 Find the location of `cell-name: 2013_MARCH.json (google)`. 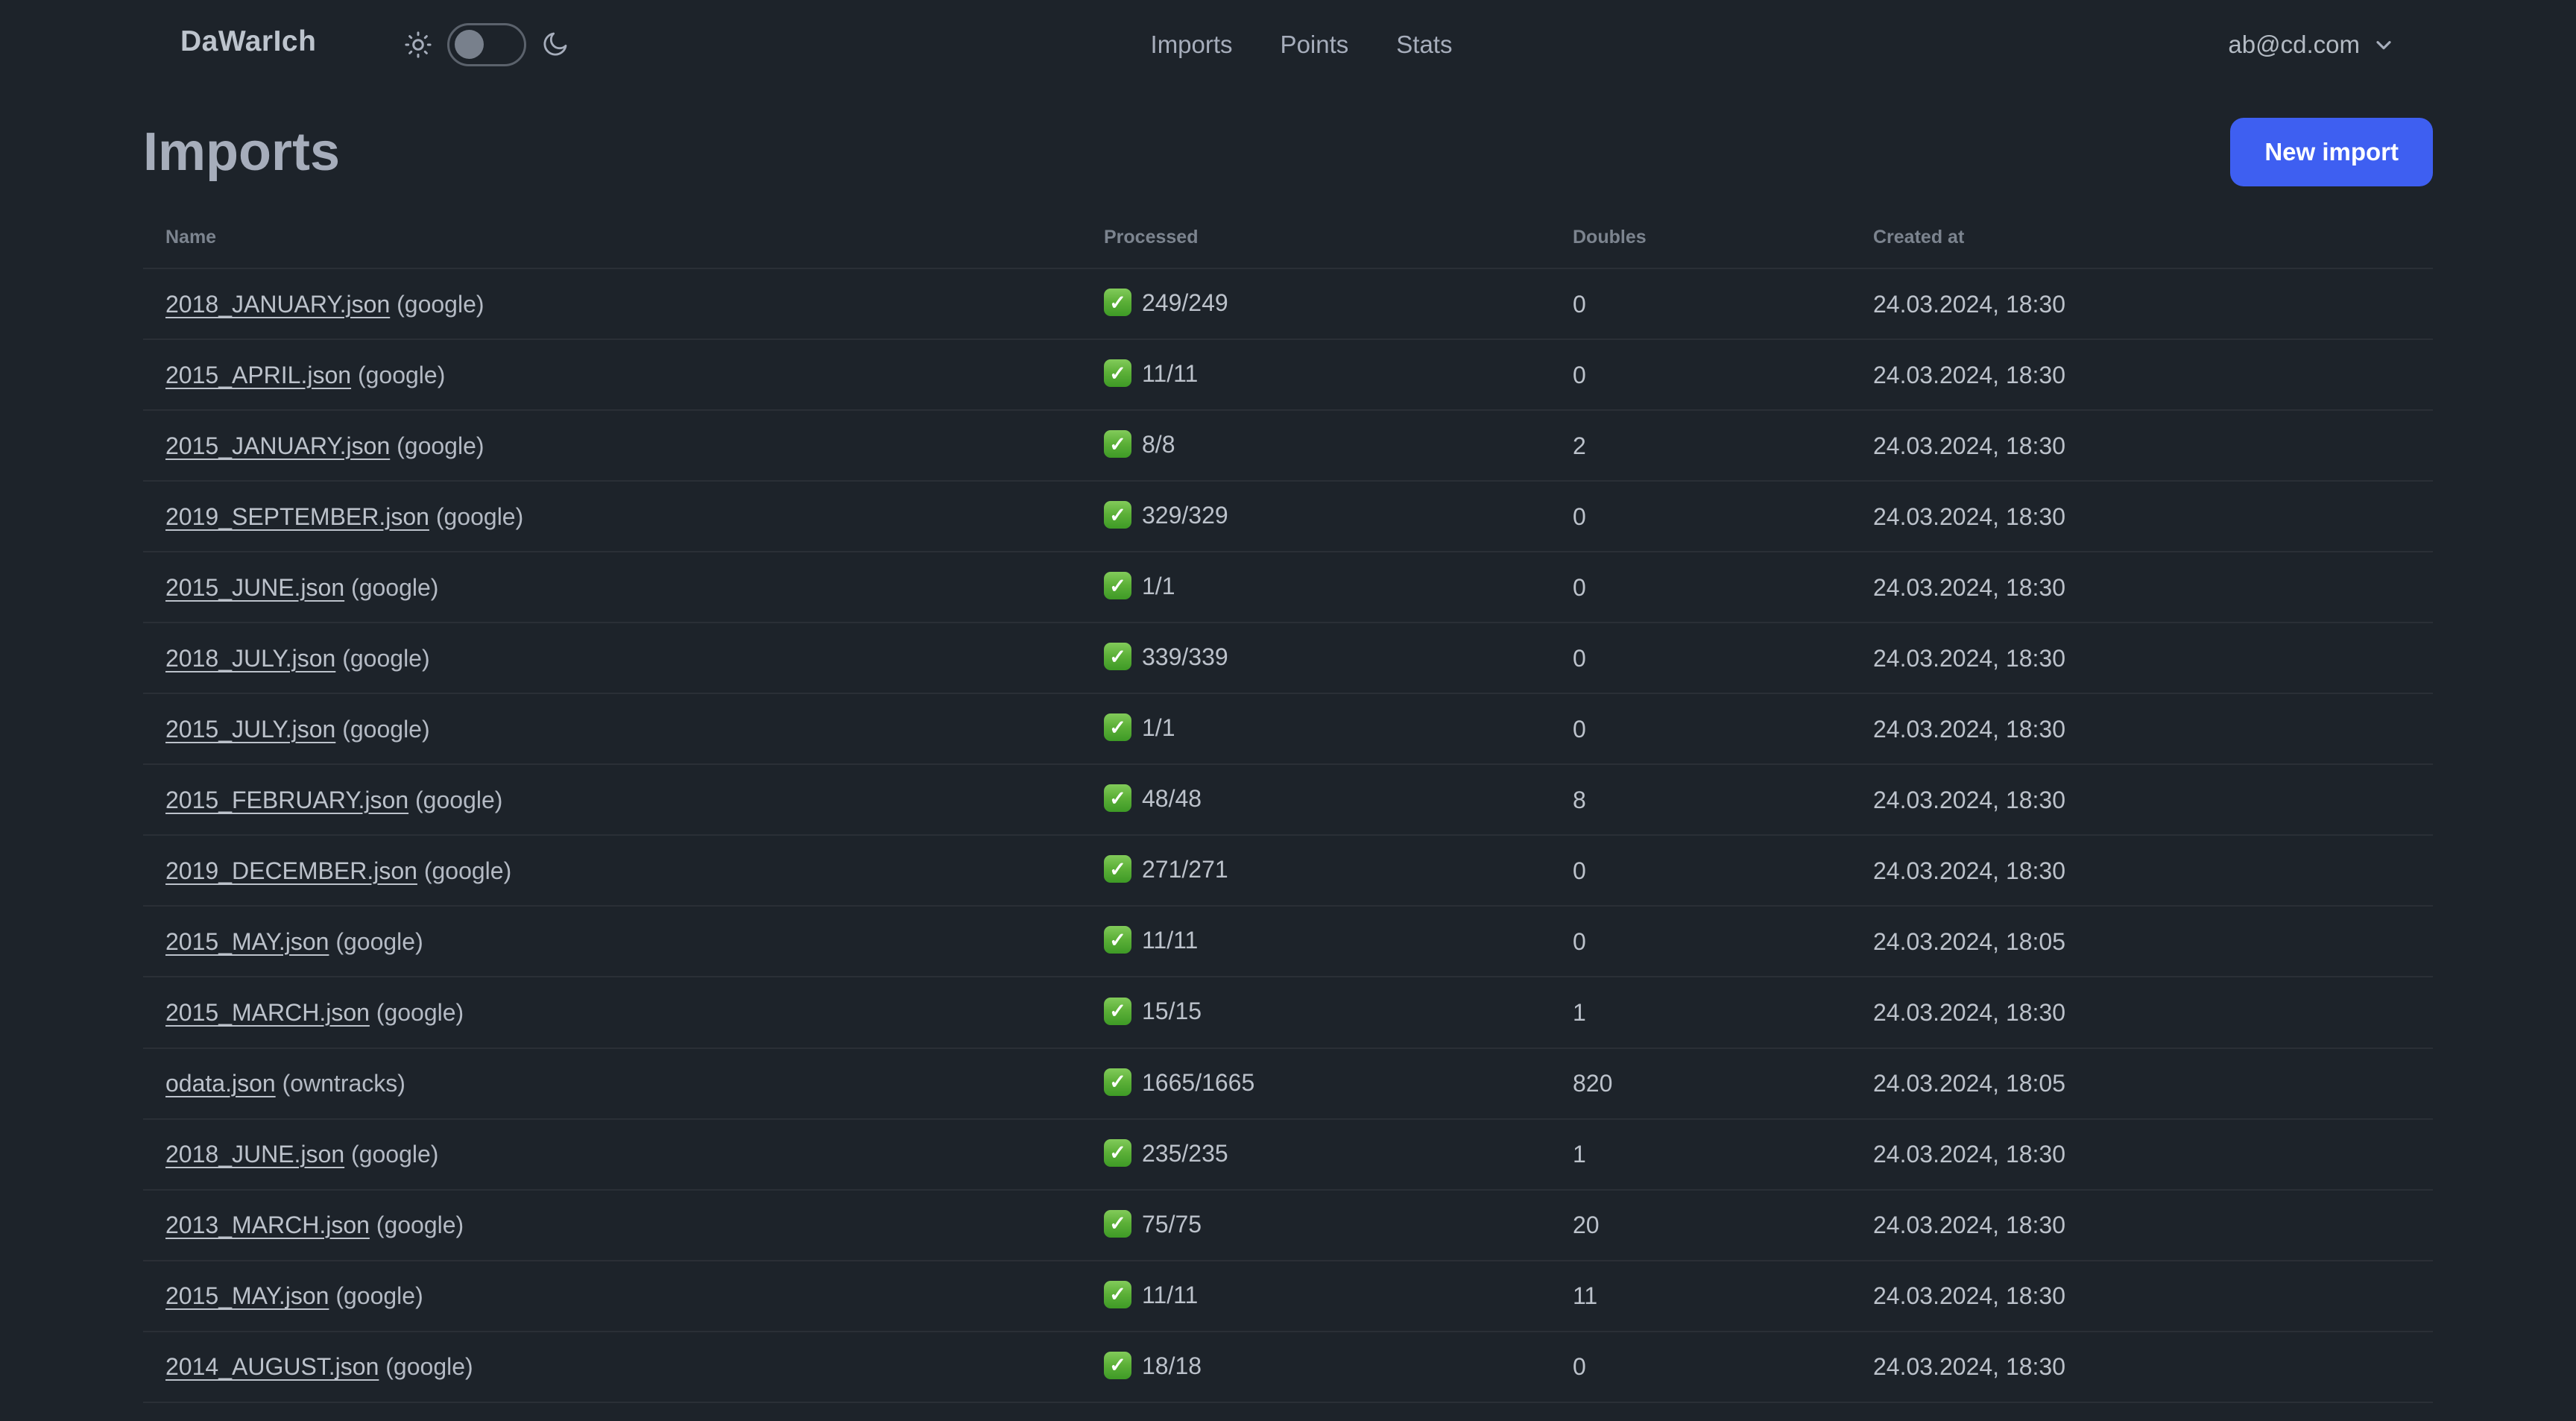

cell-name: 2013_MARCH.json (google) is located at coordinates (623, 1225).